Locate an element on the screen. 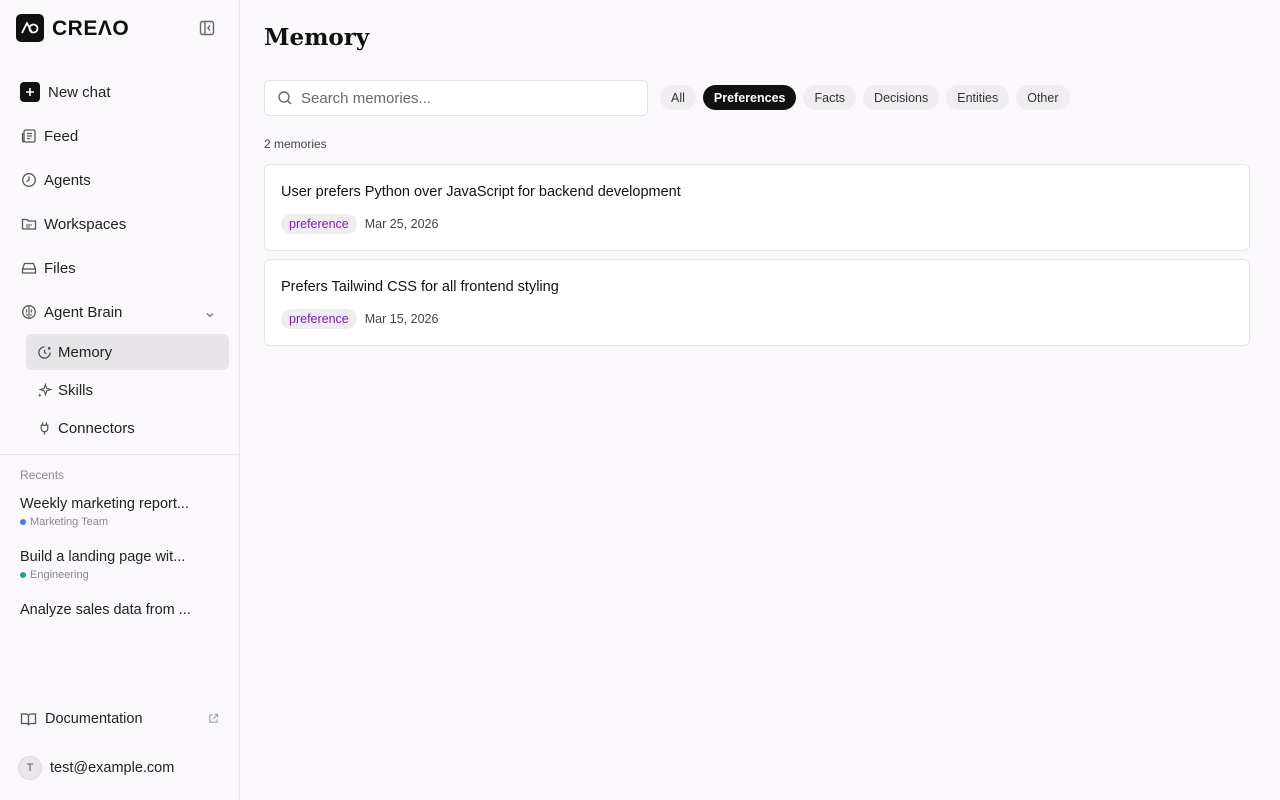 The image size is (1280, 800). sparkle-icon is located at coordinates (44, 390).